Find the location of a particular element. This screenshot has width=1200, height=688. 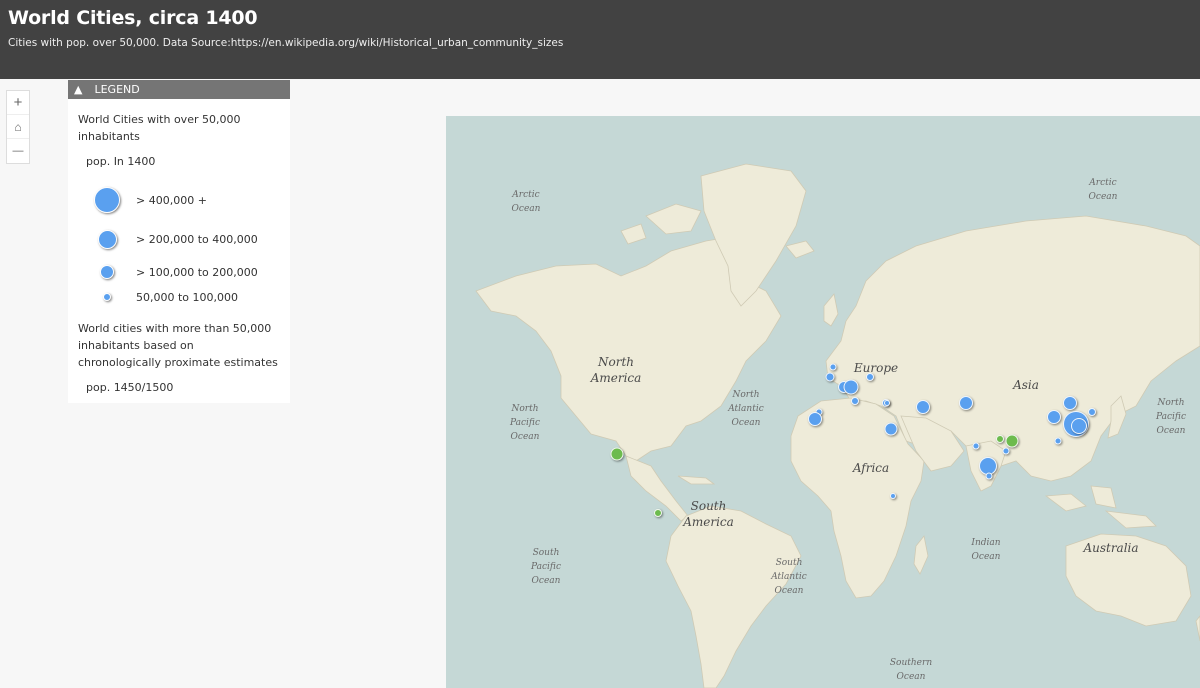

legend-field-label: pop. 1450/1500 is located at coordinates (130, 387).